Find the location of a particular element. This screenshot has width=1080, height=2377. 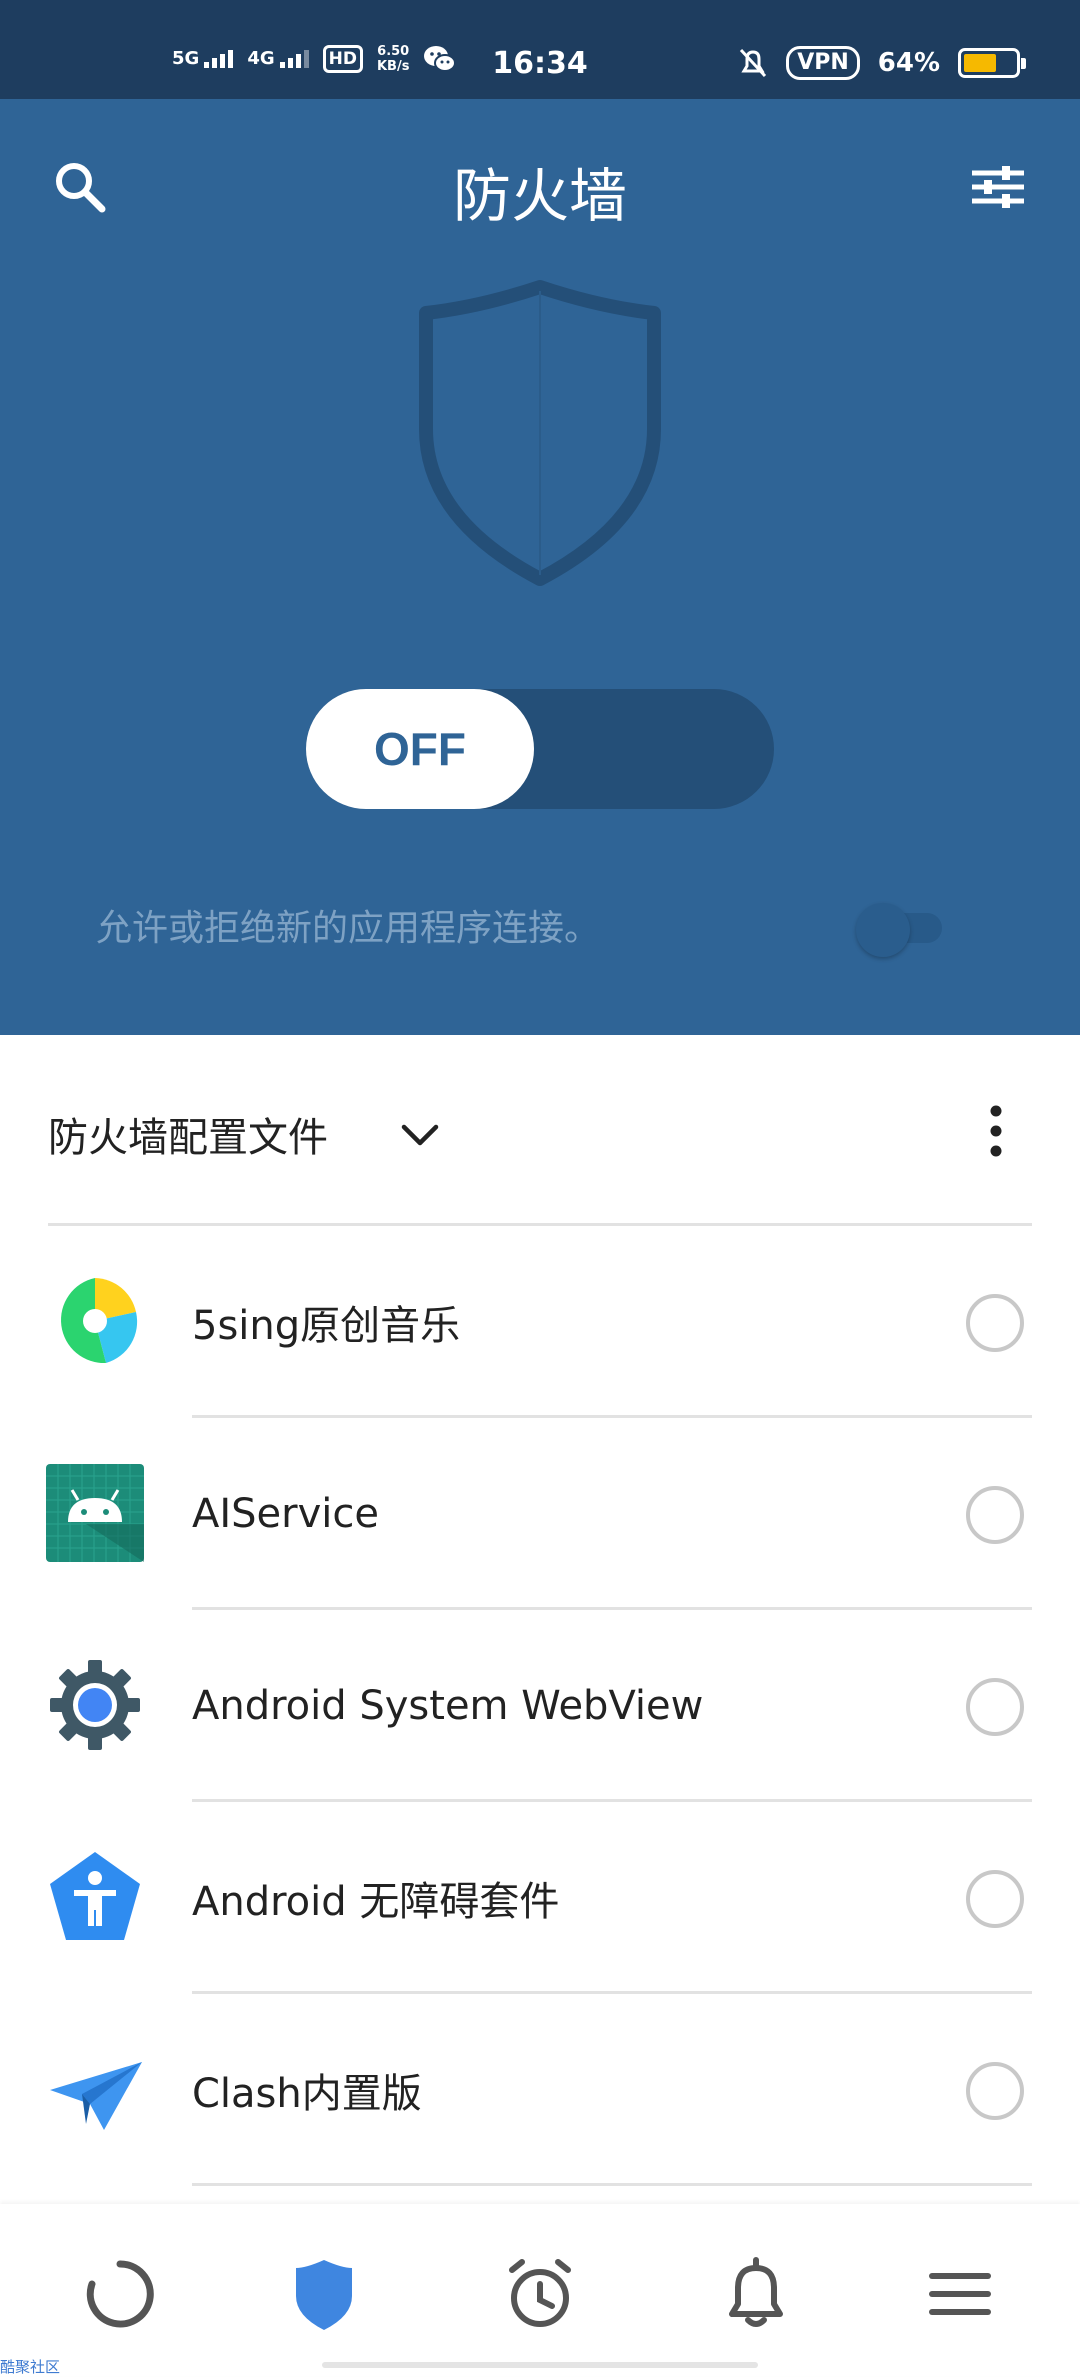

app-name: Android System WebView is located at coordinates (448, 1706).